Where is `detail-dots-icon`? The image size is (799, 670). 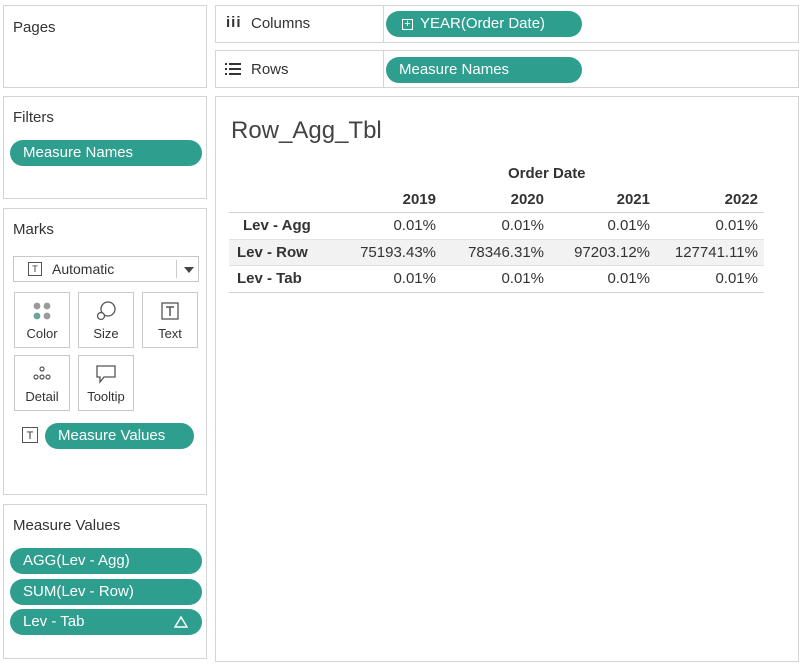 detail-dots-icon is located at coordinates (42, 373).